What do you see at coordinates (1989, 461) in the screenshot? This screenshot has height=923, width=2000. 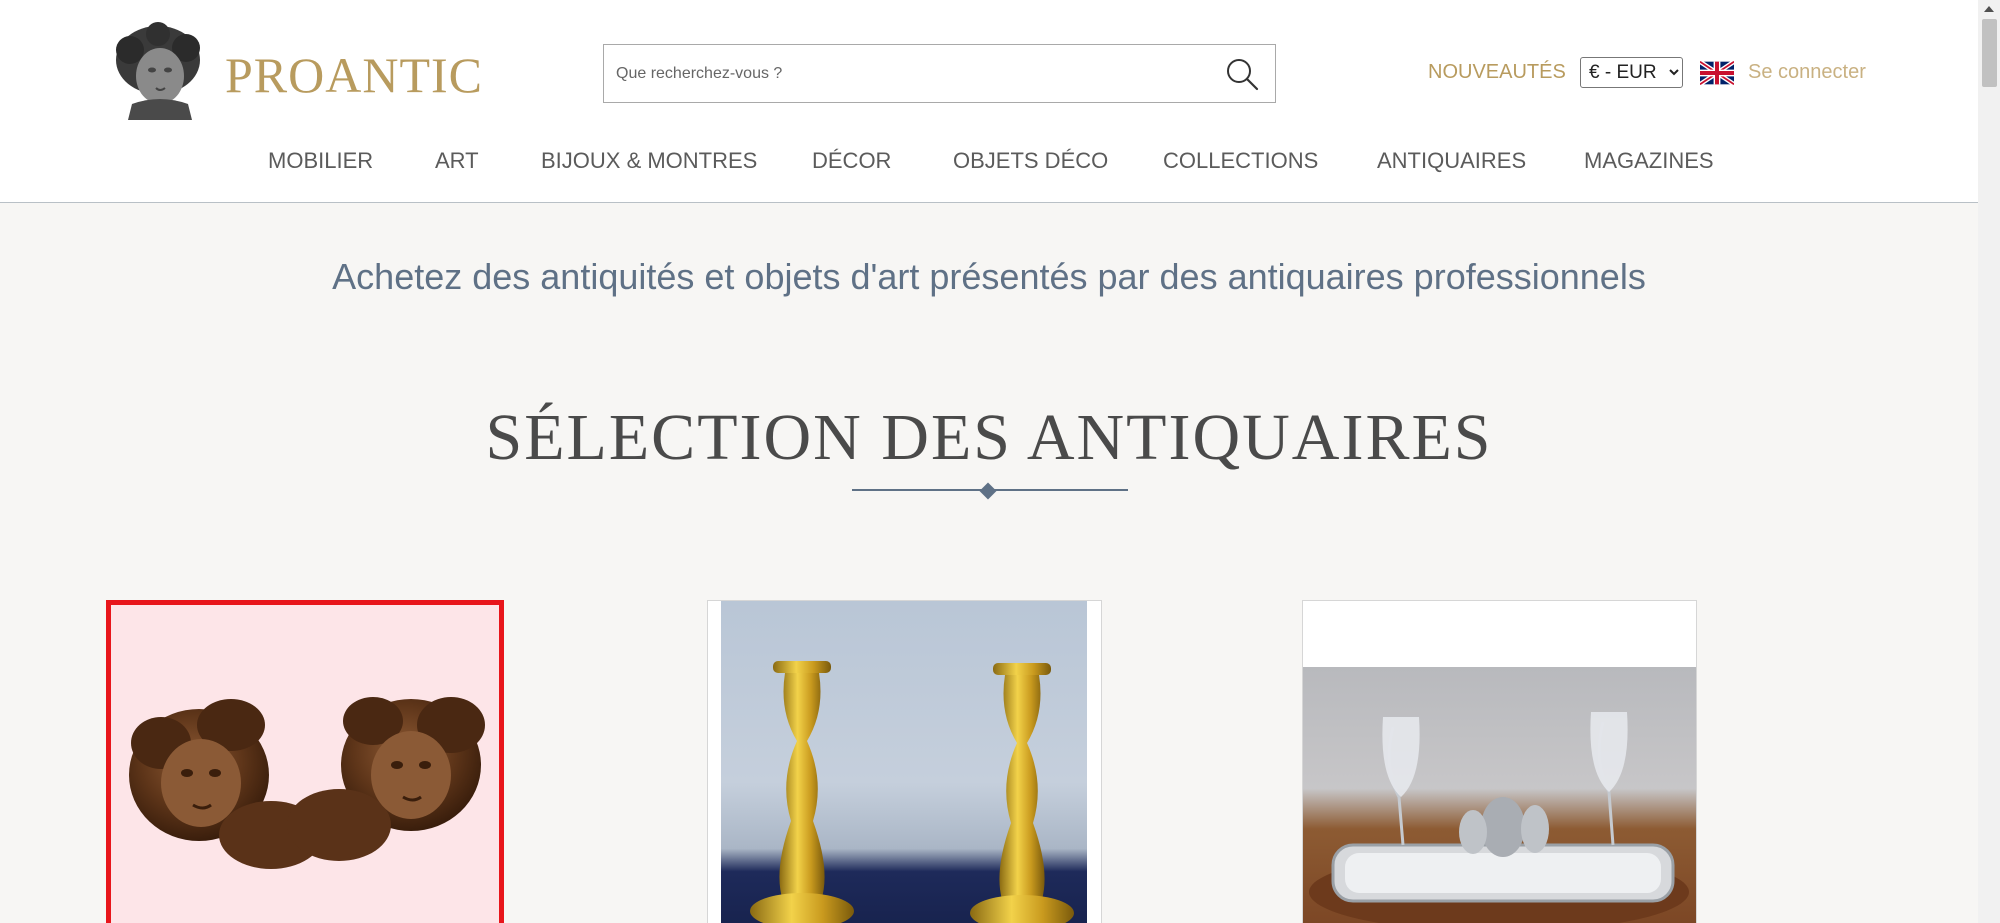 I see `page-scrollbar` at bounding box center [1989, 461].